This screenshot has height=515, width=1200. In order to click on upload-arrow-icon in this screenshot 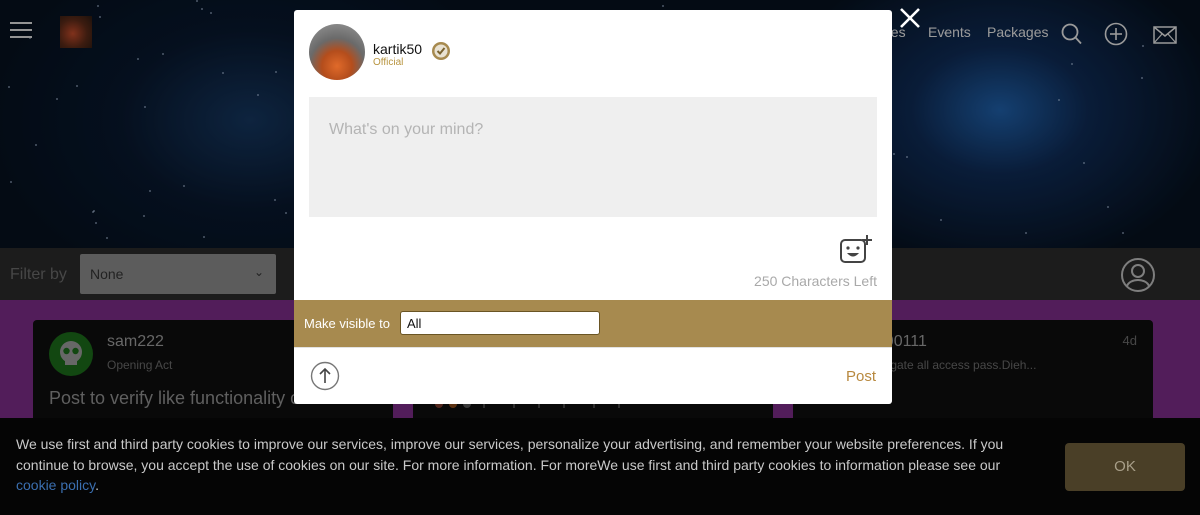, I will do `click(325, 376)`.